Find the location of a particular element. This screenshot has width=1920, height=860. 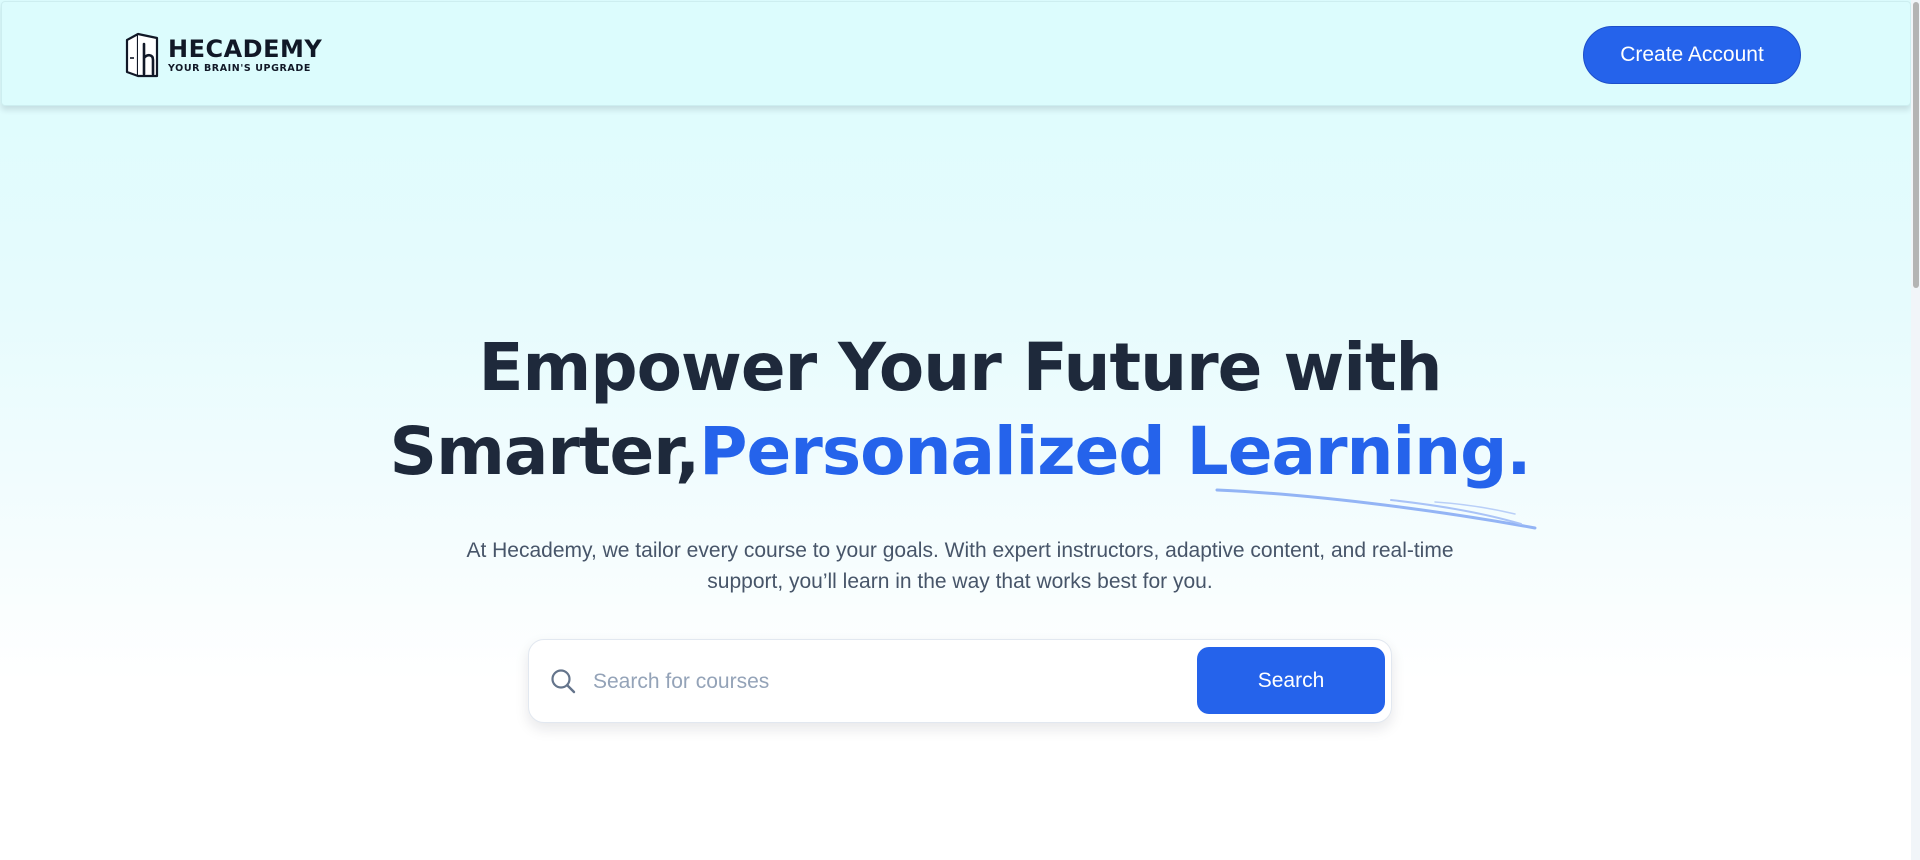

search-bar: Search is located at coordinates (960, 681).